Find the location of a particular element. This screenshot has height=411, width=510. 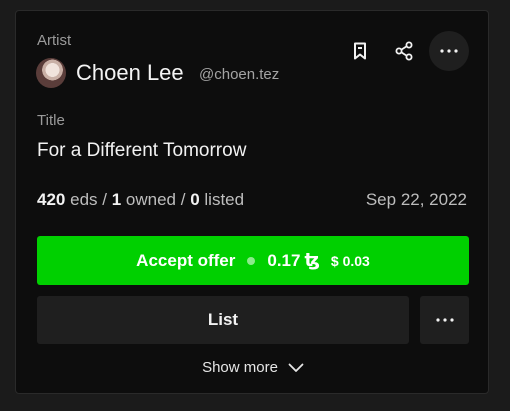

listed-count: 0 is located at coordinates (195, 199).